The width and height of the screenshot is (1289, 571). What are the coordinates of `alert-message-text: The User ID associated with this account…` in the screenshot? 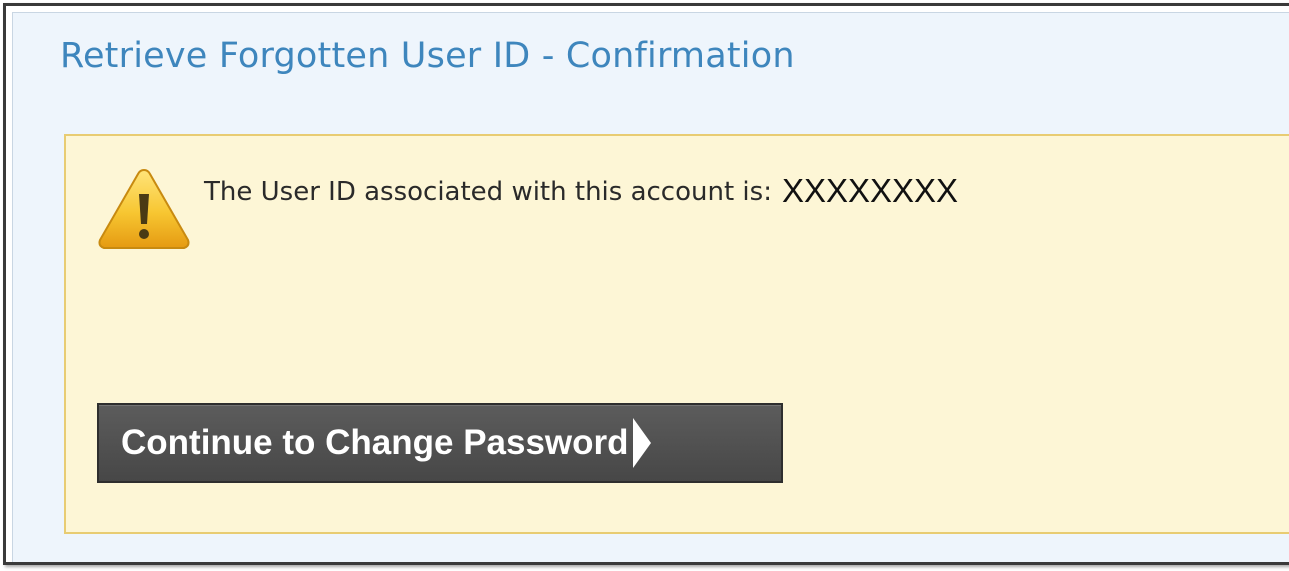 It's located at (488, 192).